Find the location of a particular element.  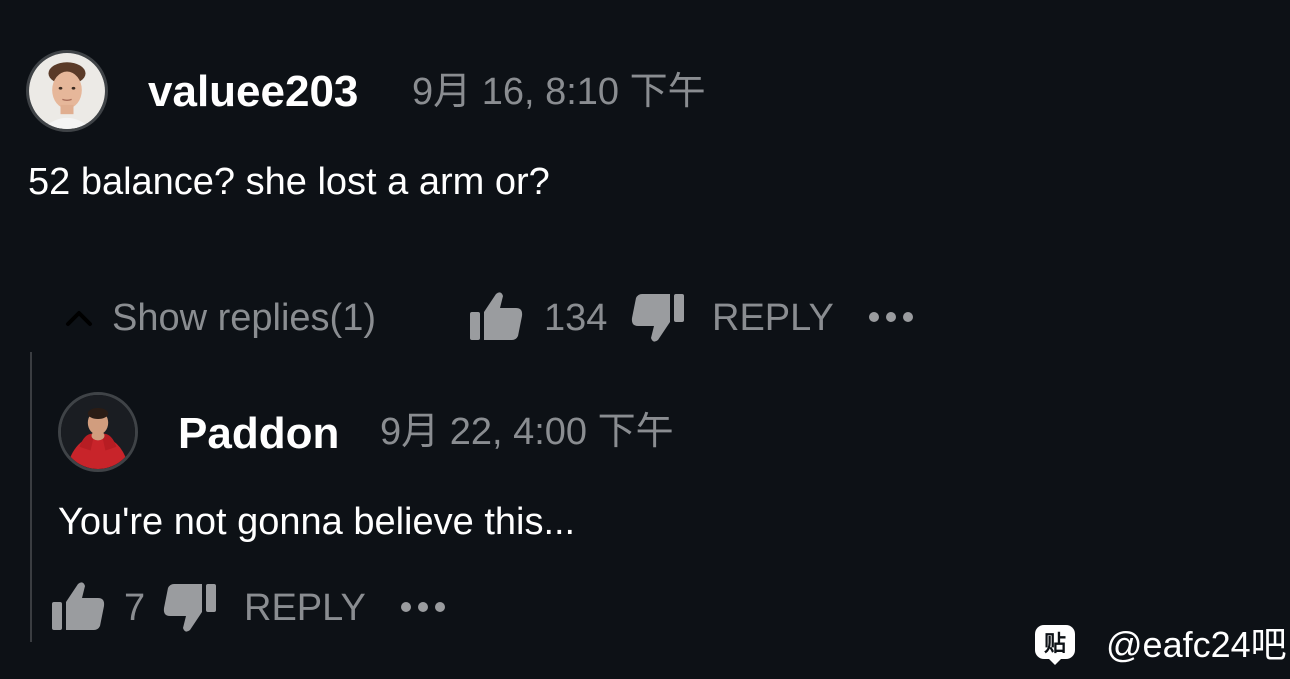

reply-button: REPLY is located at coordinates (773, 318).